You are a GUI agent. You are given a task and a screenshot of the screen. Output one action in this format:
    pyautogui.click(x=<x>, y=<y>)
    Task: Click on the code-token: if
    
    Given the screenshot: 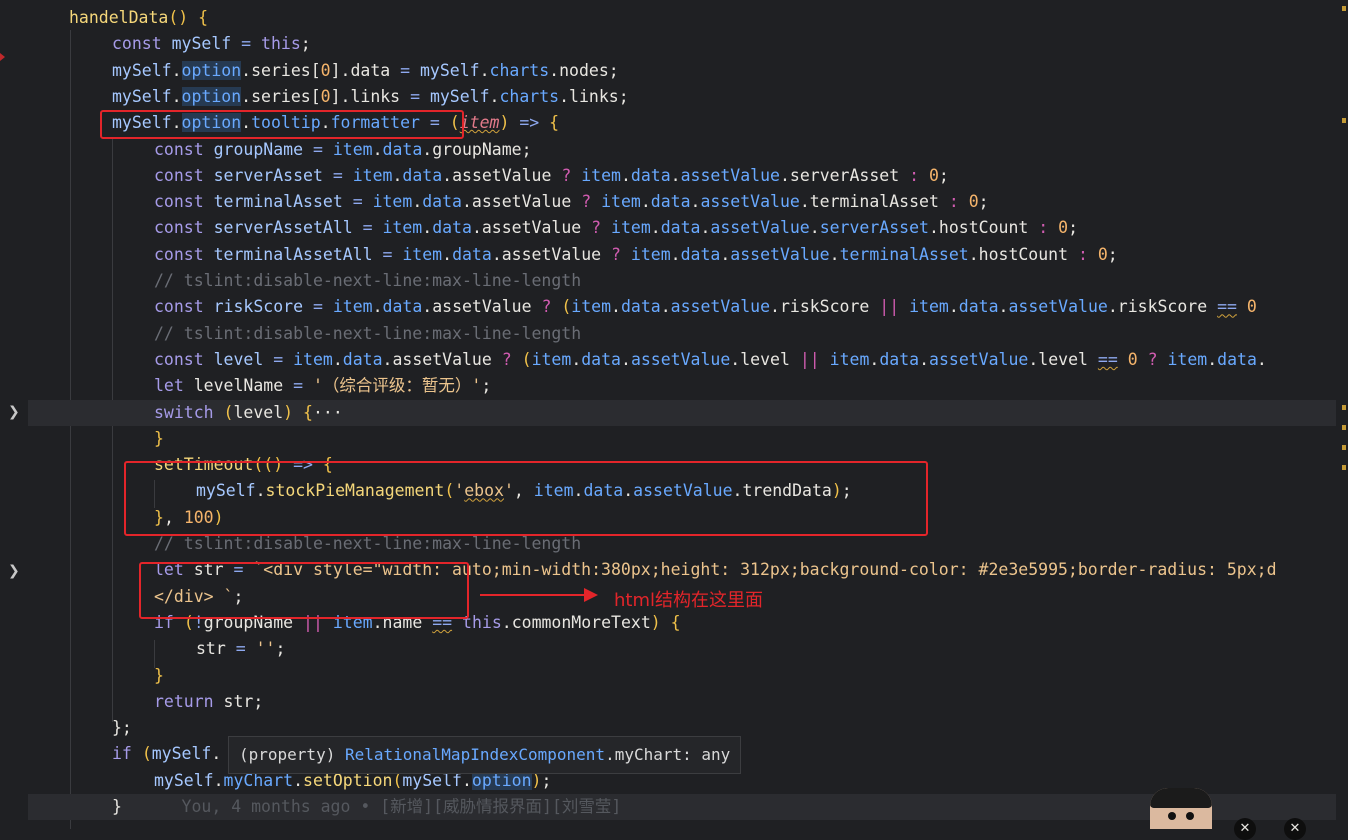 What is the action you would take?
    pyautogui.click(x=122, y=754)
    